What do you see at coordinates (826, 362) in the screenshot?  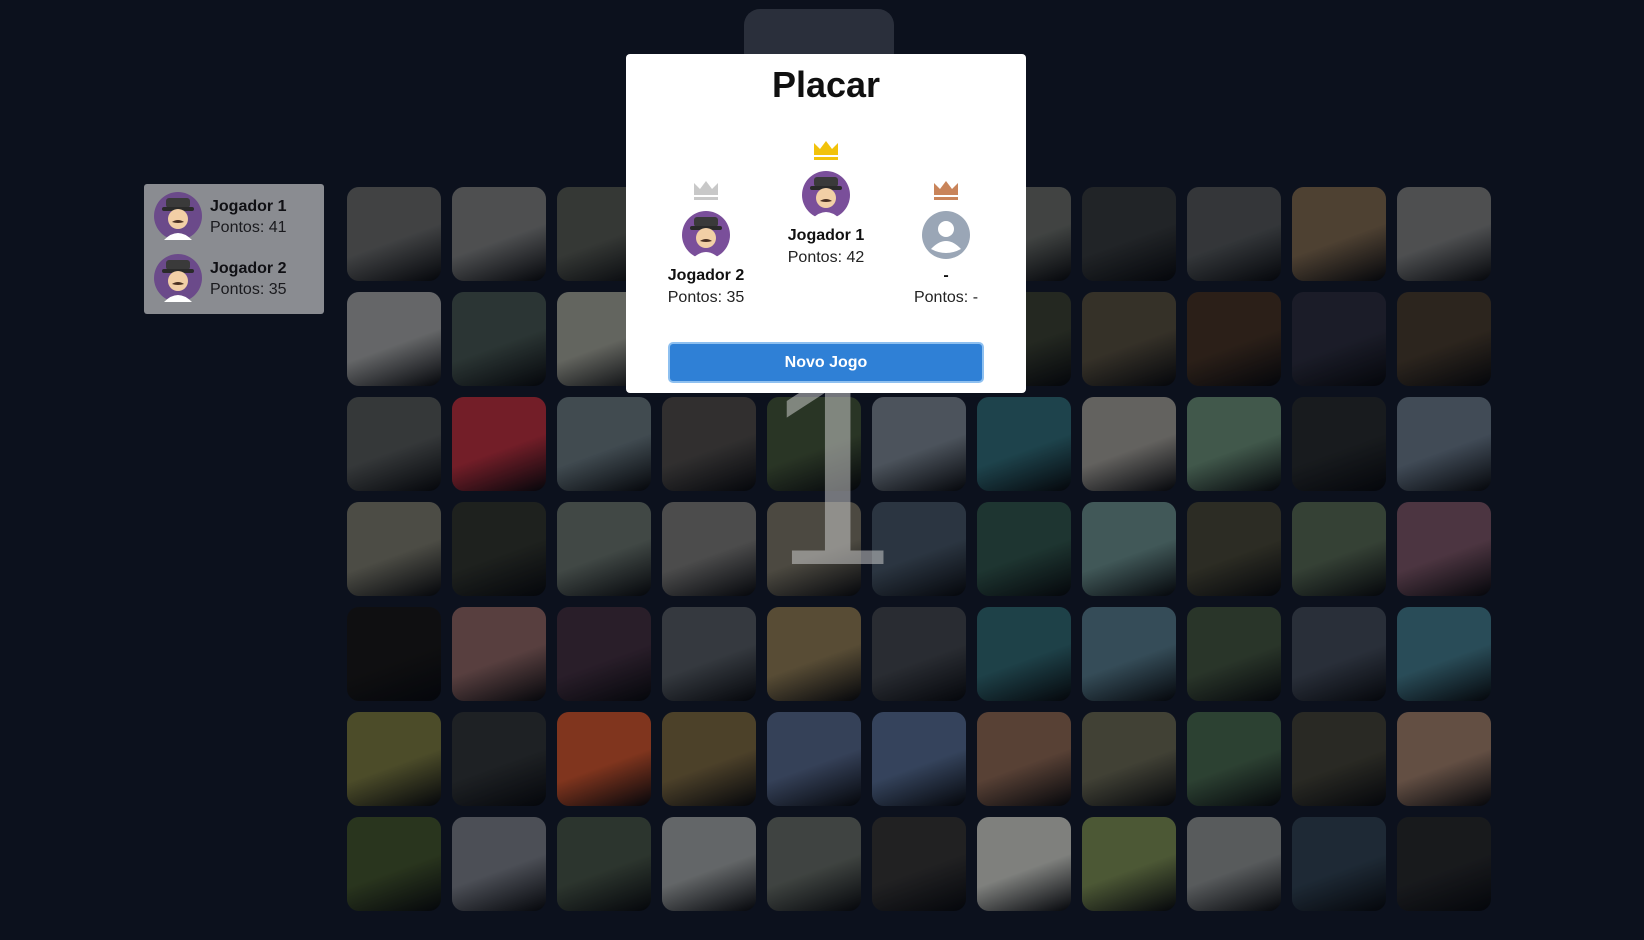 I see `new-game-button: Novo Jogo` at bounding box center [826, 362].